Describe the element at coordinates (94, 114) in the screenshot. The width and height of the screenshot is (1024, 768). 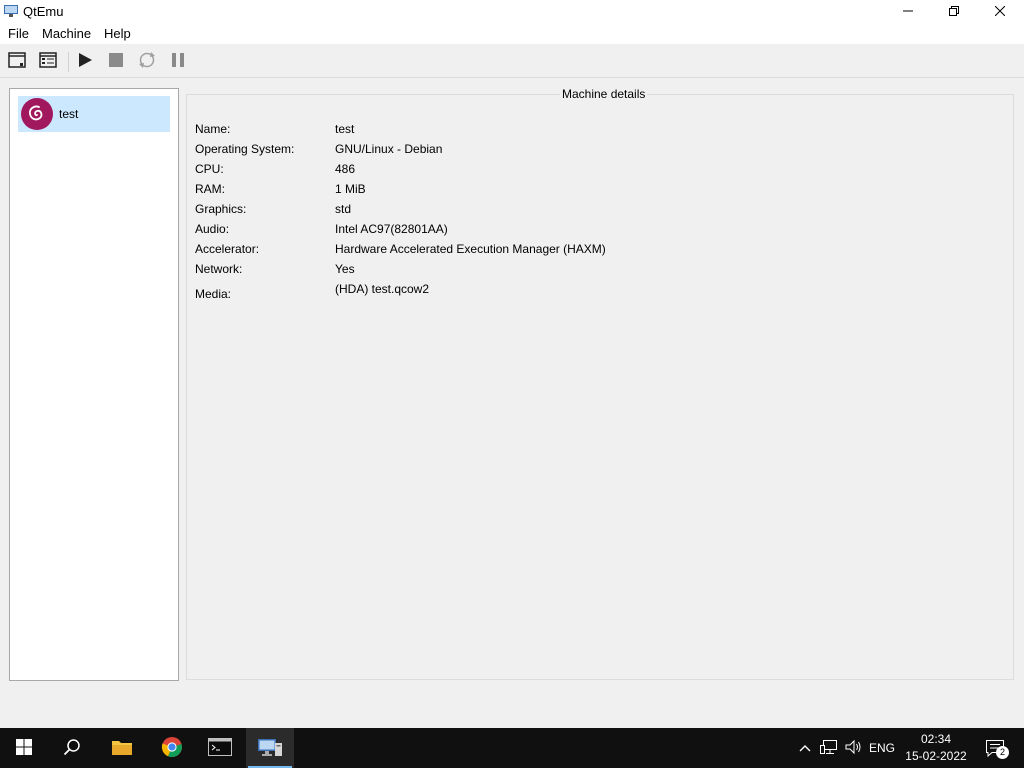
I see `machine-list-item: test` at that location.